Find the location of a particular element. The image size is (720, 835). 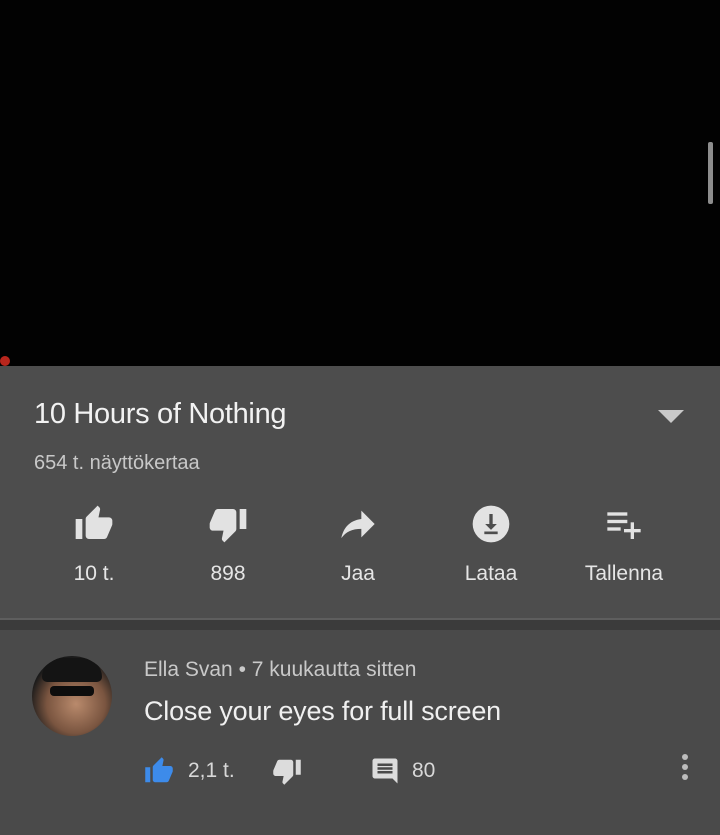

save-label: Tallenna is located at coordinates (624, 573).